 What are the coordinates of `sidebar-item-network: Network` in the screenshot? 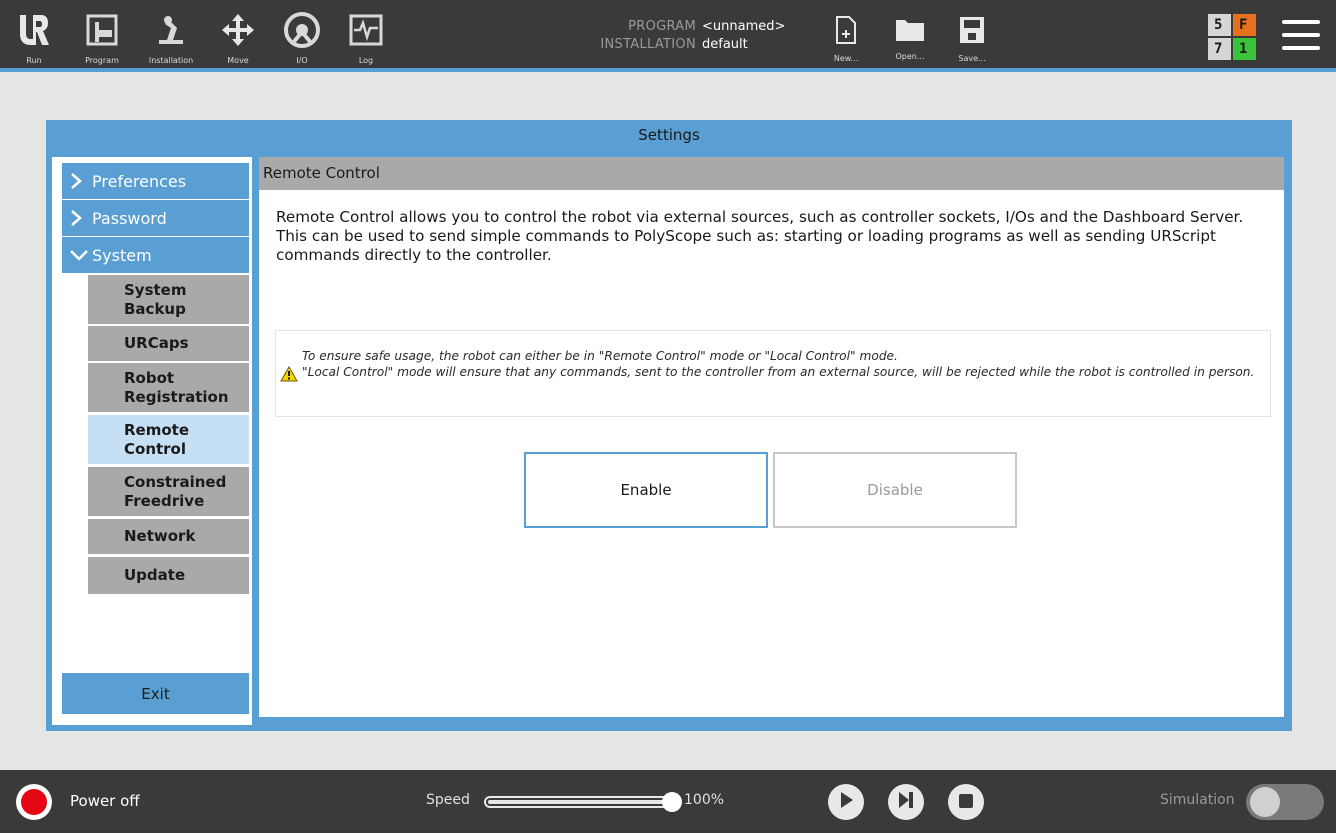 It's located at (168, 536).